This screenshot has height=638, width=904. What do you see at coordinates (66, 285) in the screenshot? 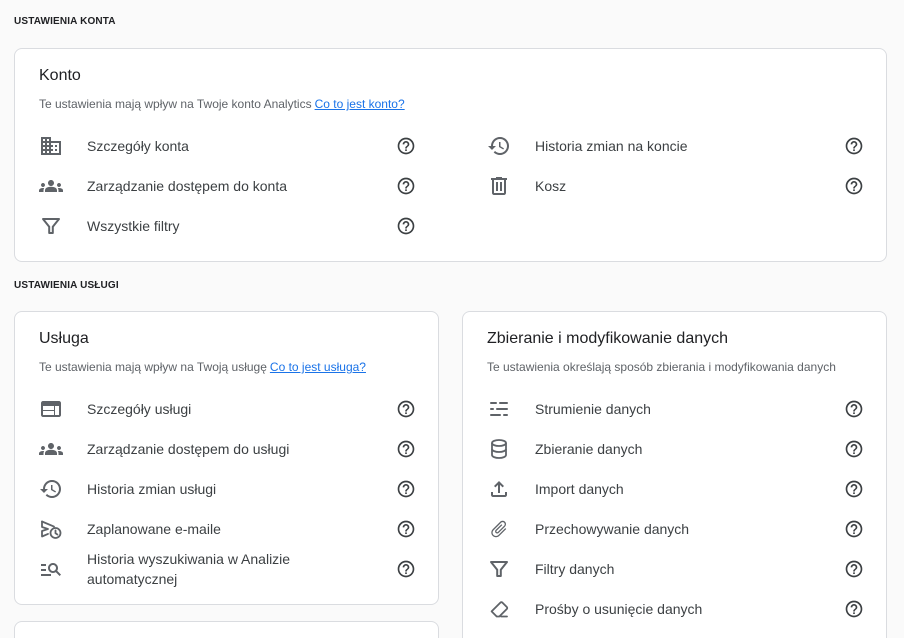
I see `property-settings-heading: USTAWIENIA USŁUGI` at bounding box center [66, 285].